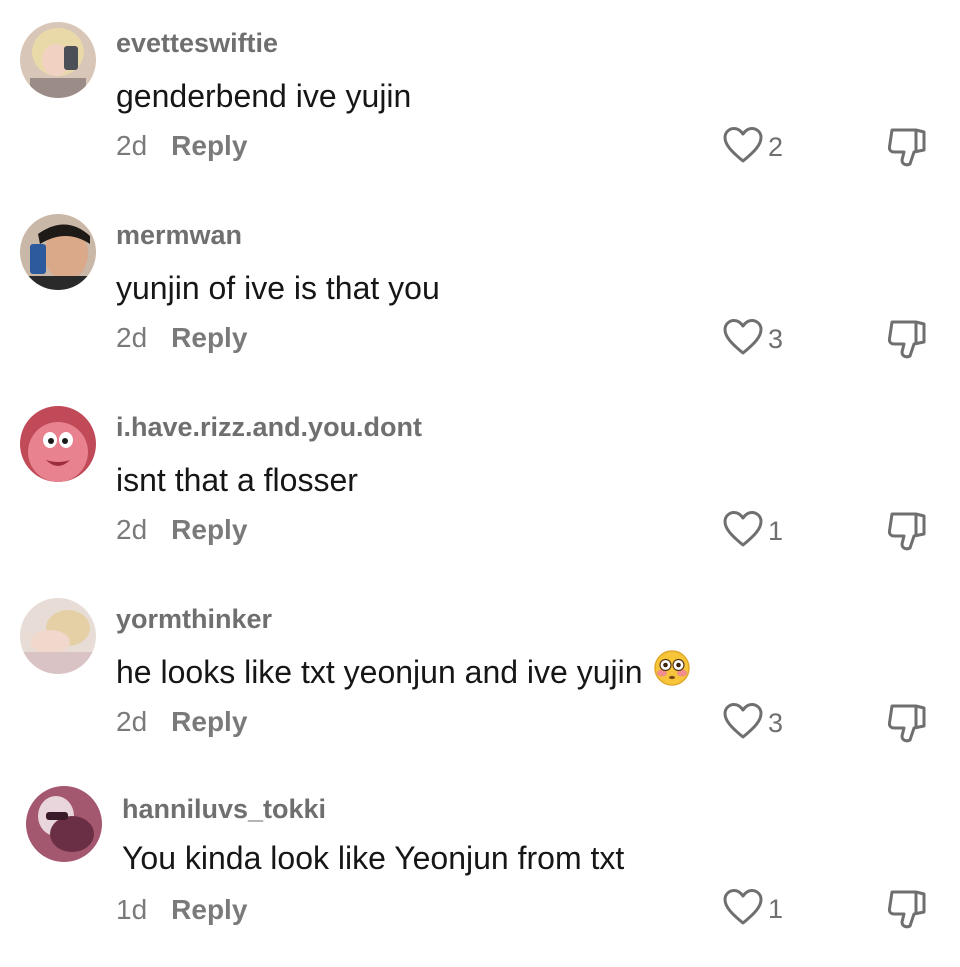  I want to click on comment-username: evetteswiftie, so click(197, 43).